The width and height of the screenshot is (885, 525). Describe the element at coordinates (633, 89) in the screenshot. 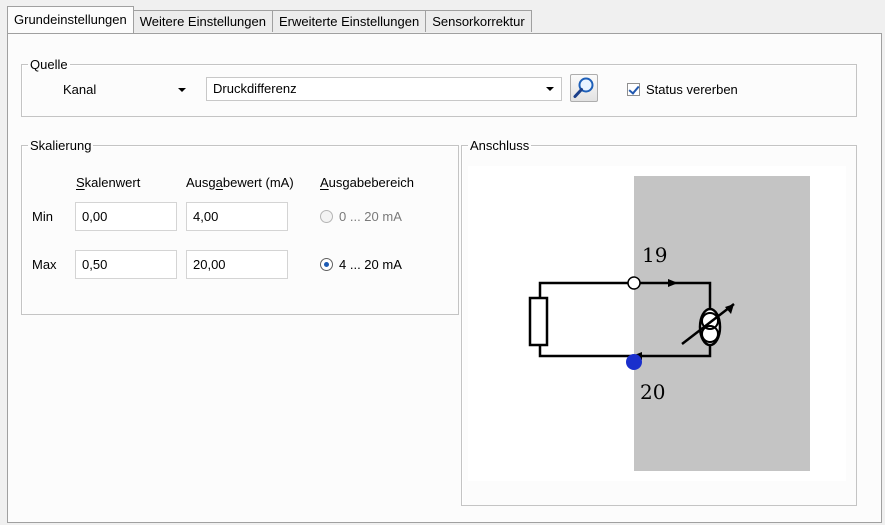

I see `checkbox-box` at that location.